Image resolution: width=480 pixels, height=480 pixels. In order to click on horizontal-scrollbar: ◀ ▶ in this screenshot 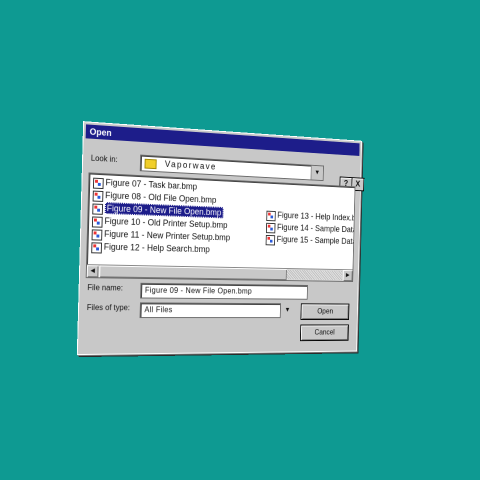, I will do `click(219, 273)`.